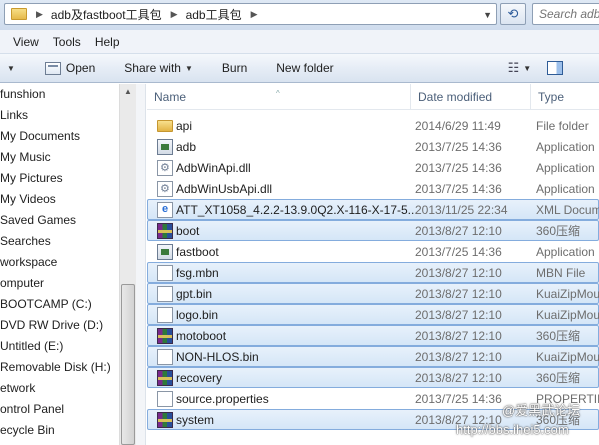 Image resolution: width=599 pixels, height=445 pixels. What do you see at coordinates (569, 14) in the screenshot?
I see `search-input` at bounding box center [569, 14].